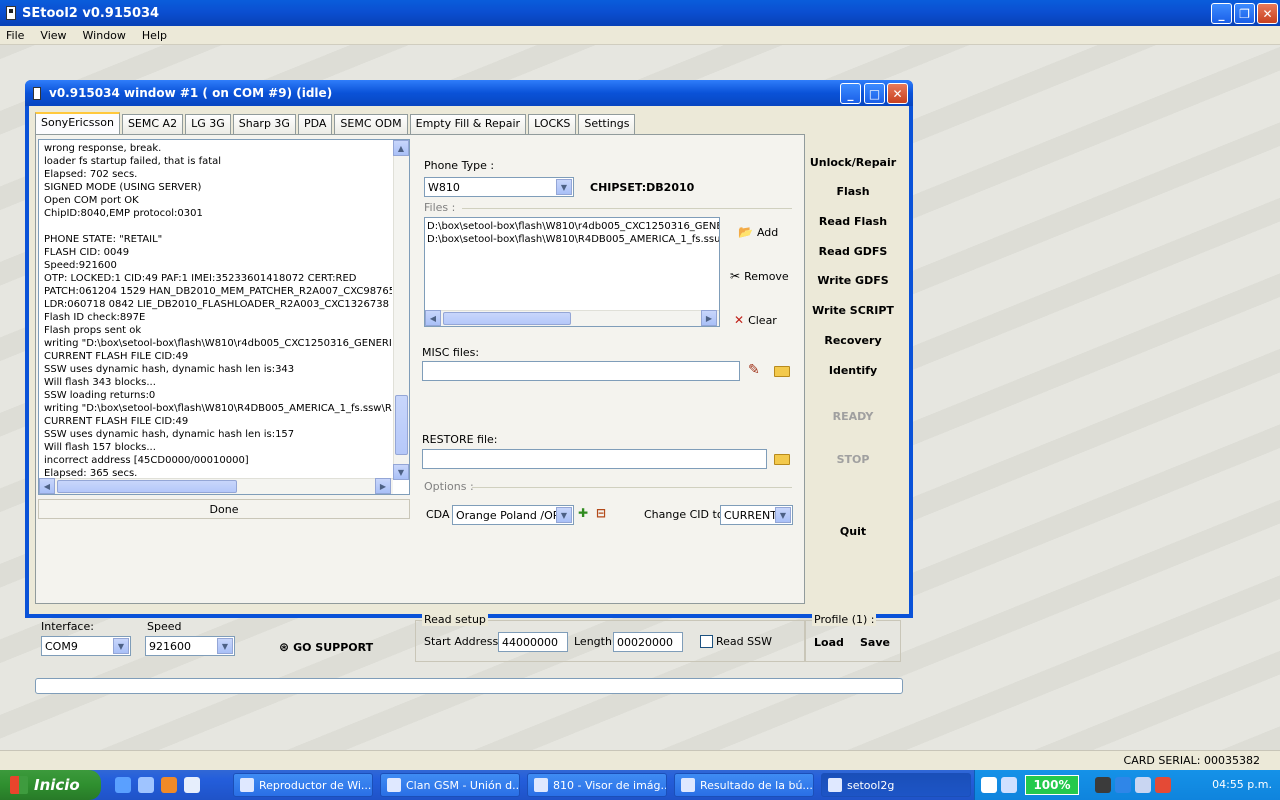 Image resolution: width=1280 pixels, height=800 pixels. What do you see at coordinates (829, 642) in the screenshot?
I see `profile-load-button: Load` at bounding box center [829, 642].